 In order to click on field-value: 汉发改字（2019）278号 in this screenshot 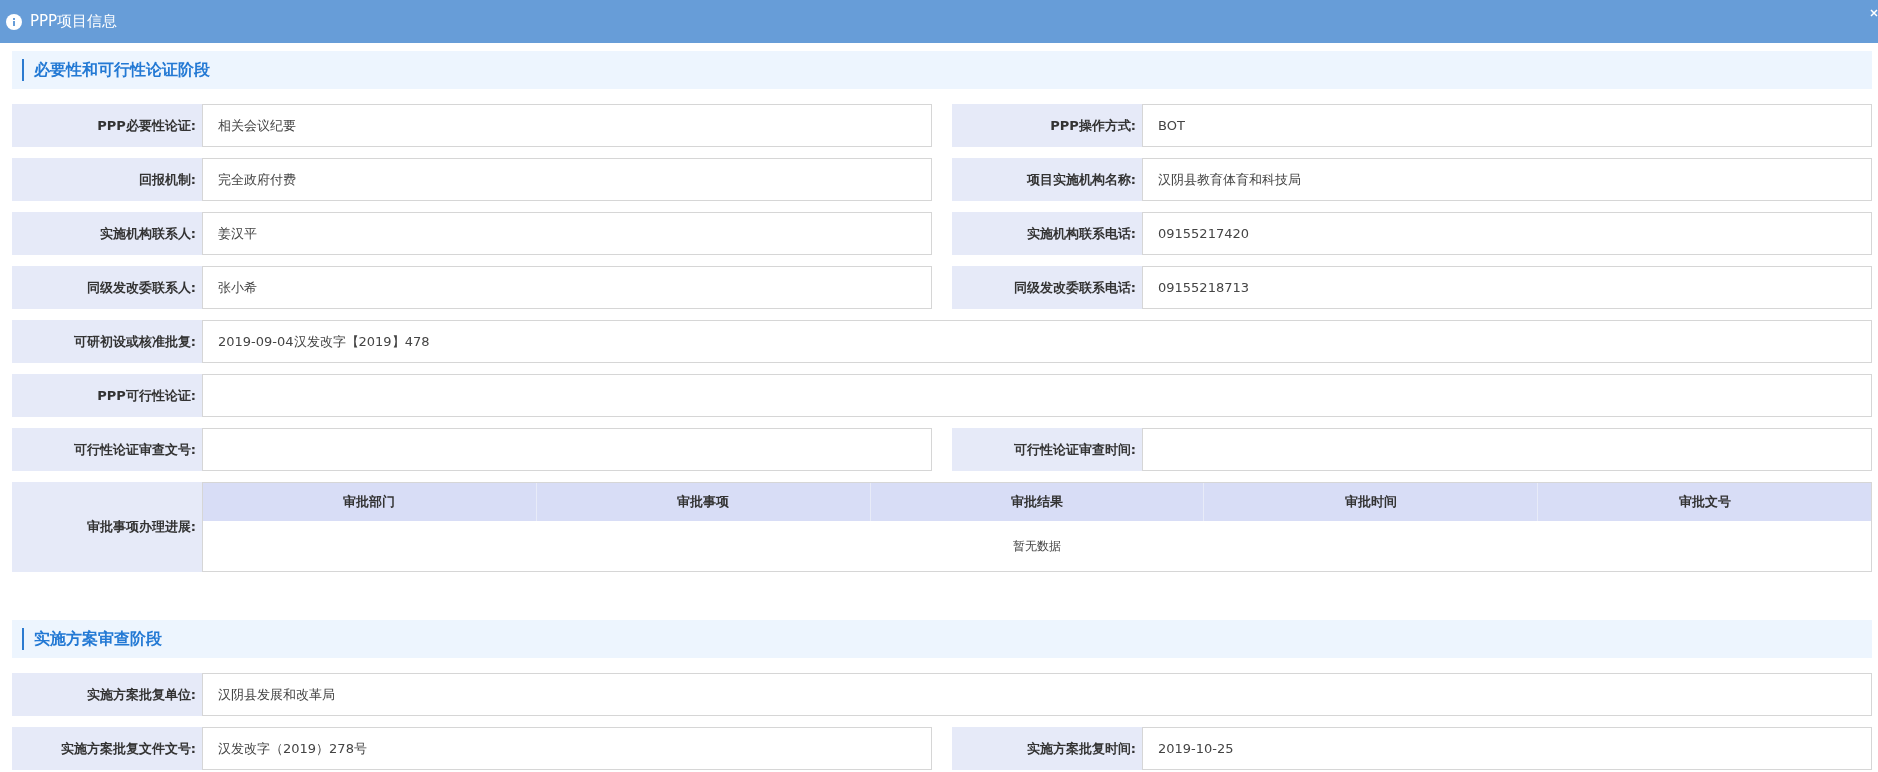, I will do `click(567, 748)`.